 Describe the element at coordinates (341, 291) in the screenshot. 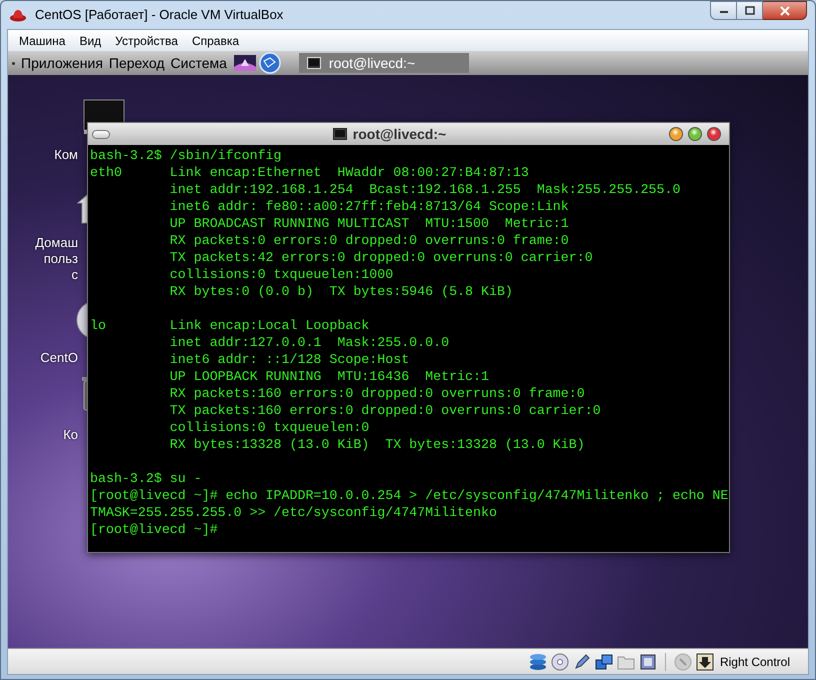

I see `terminal-line: RX bytes:0 (0.0 b) TX bytes:5946 (5.8 KiB)` at that location.